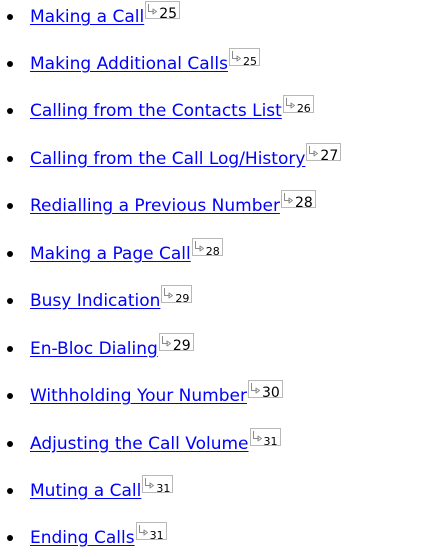 The image size is (428, 557). Describe the element at coordinates (156, 111) in the screenshot. I see `topic-link-label: Calling from the Contacts List` at that location.